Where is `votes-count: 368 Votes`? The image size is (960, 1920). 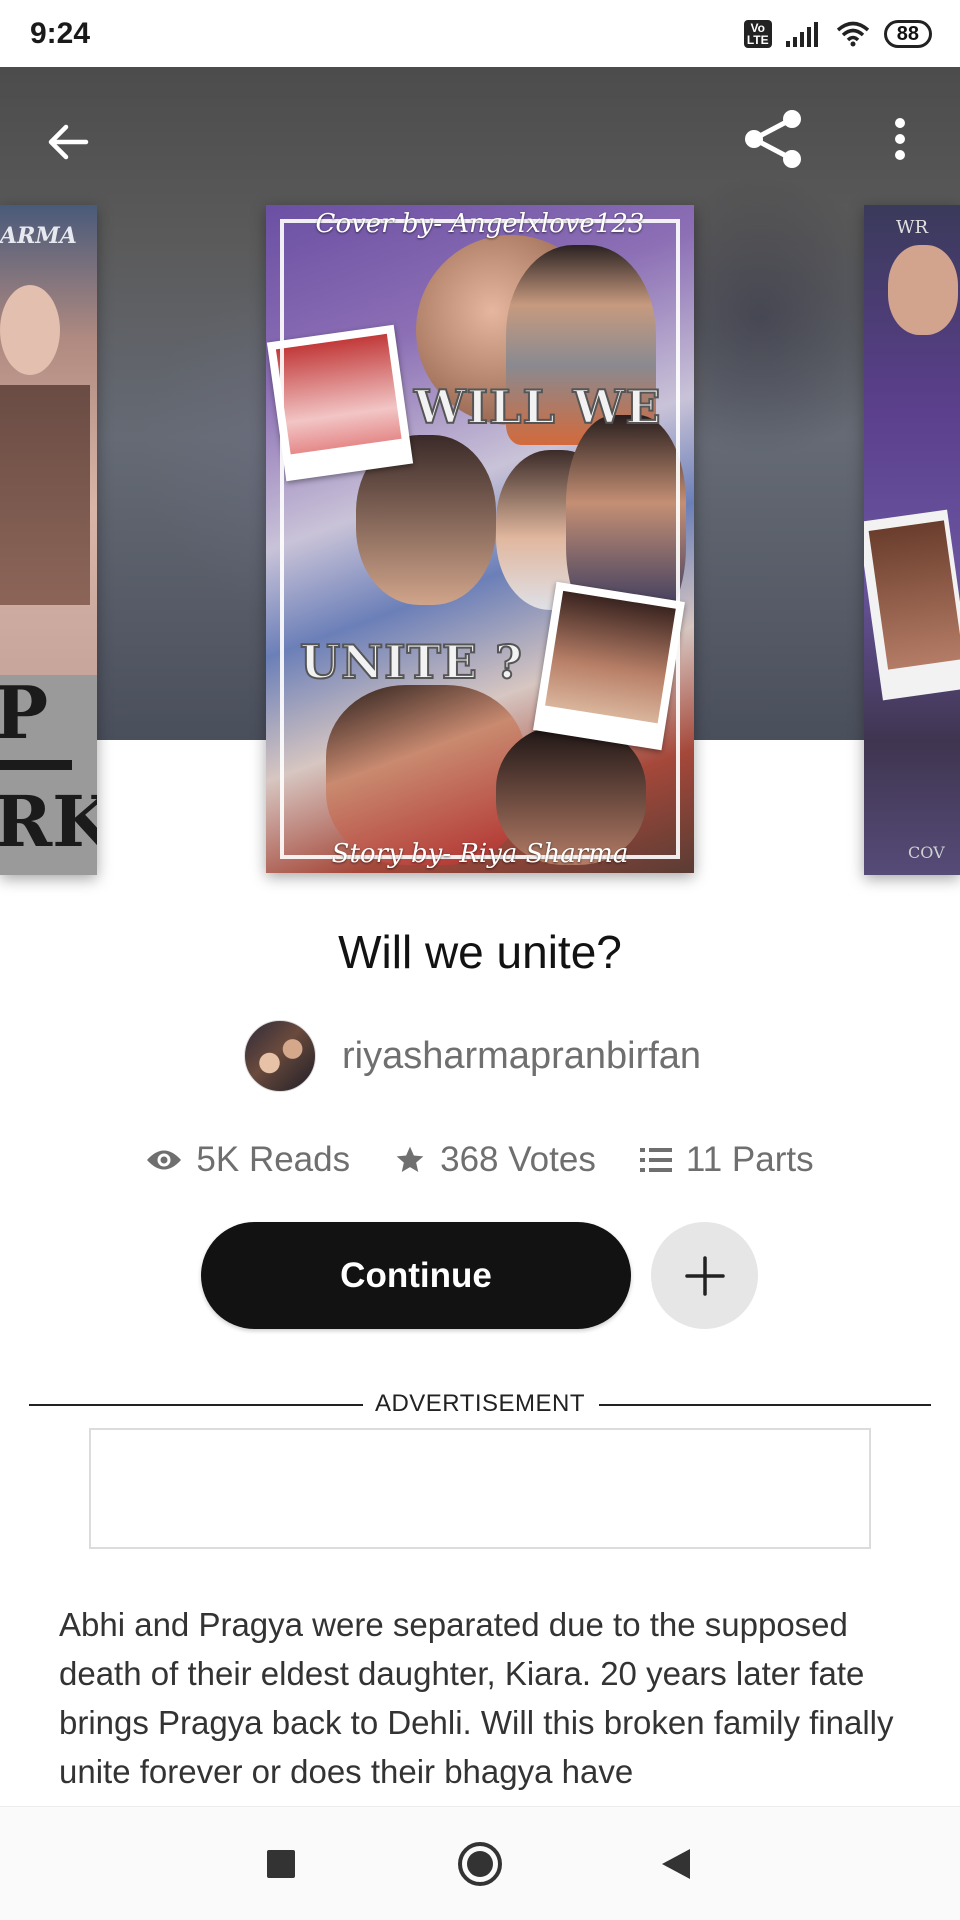 votes-count: 368 Votes is located at coordinates (518, 1159).